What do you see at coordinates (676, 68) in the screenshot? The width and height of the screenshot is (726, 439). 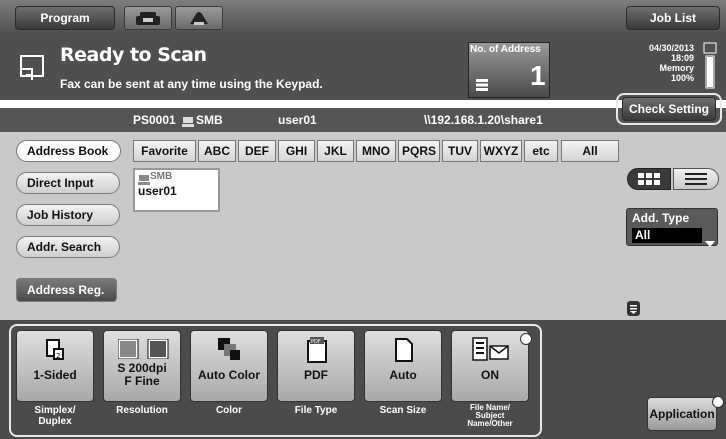 I see `memory-label: Memory` at bounding box center [676, 68].